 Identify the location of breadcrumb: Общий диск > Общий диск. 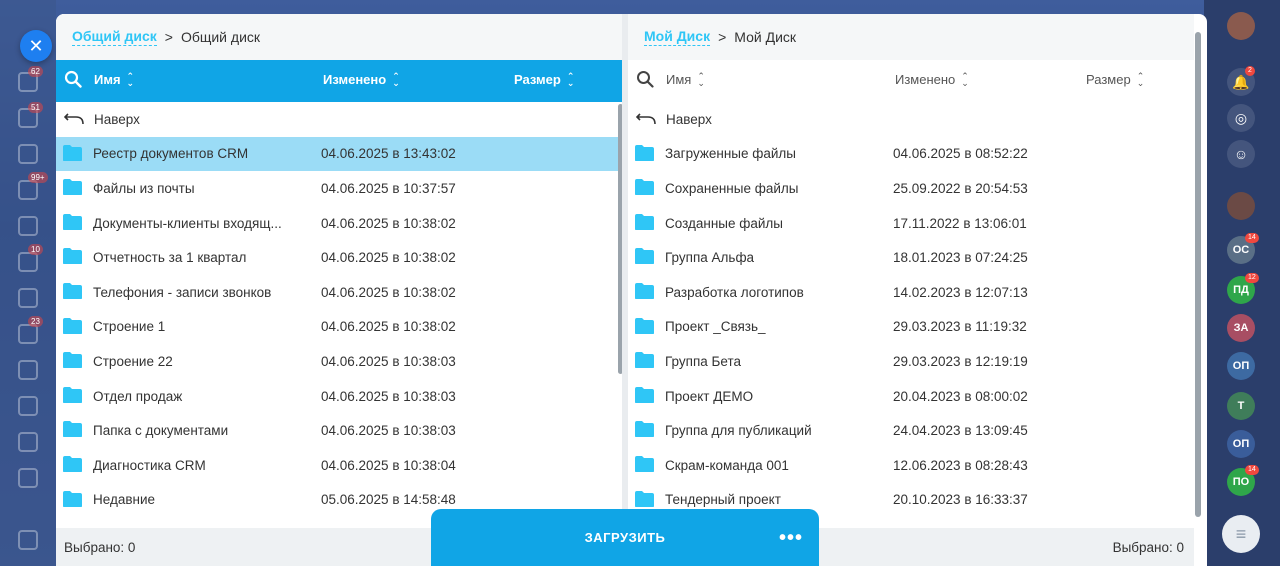
(339, 37).